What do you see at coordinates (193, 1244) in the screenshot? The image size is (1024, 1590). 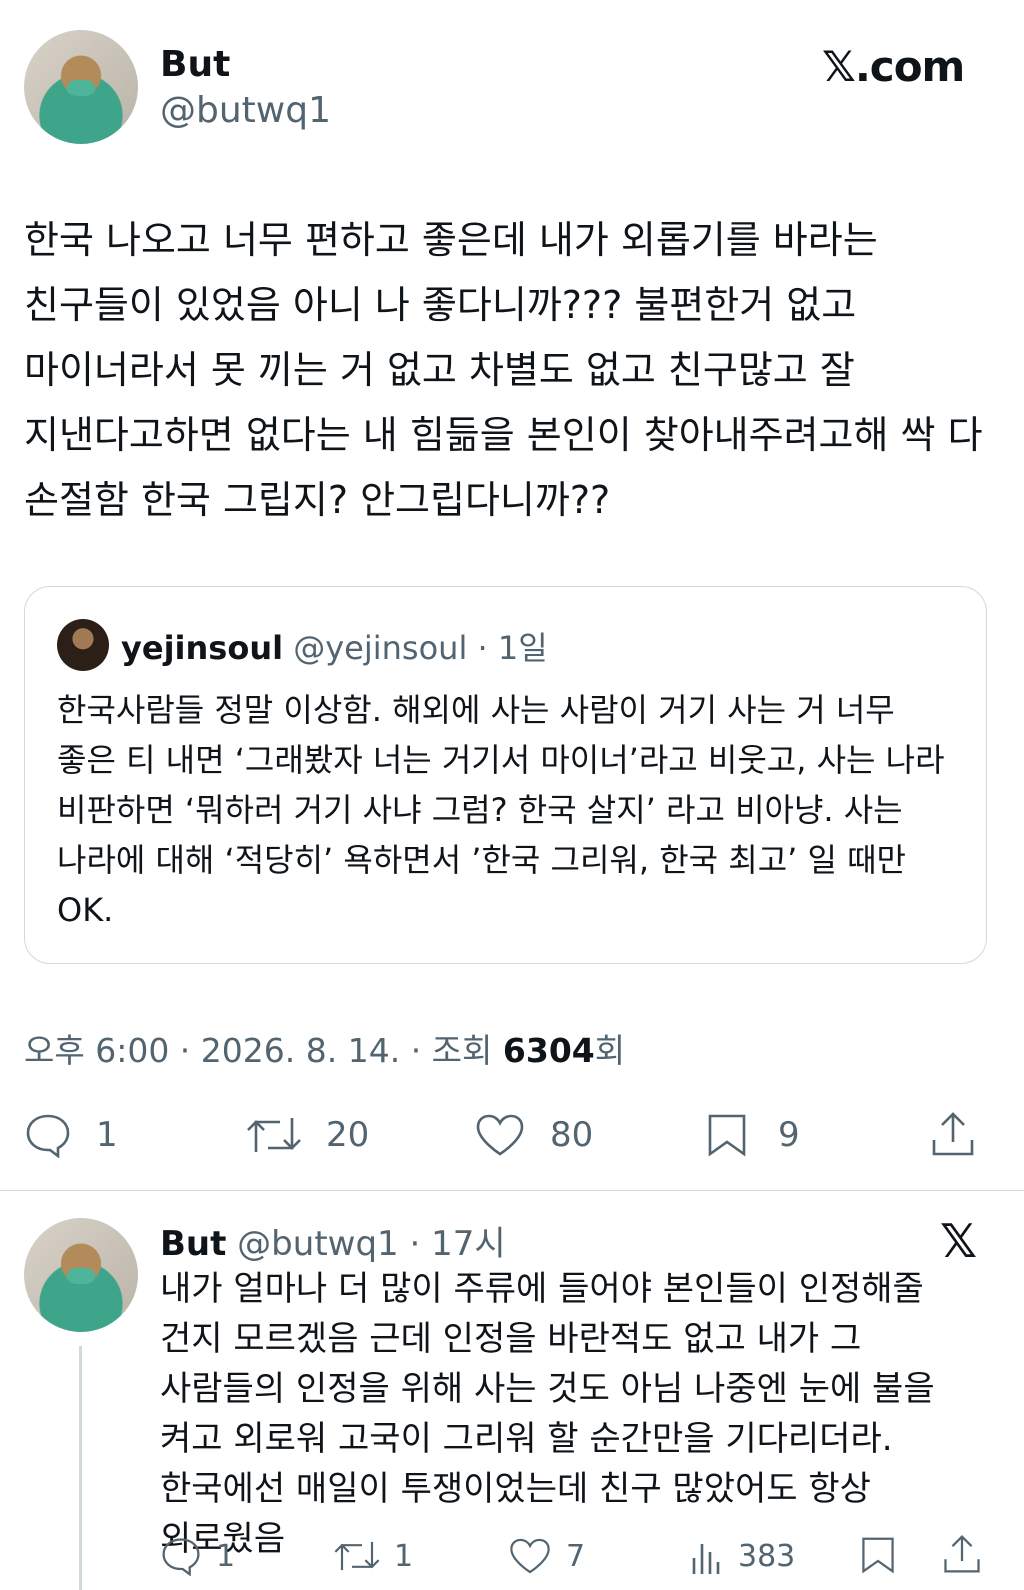 I see `reply-author-name: But` at bounding box center [193, 1244].